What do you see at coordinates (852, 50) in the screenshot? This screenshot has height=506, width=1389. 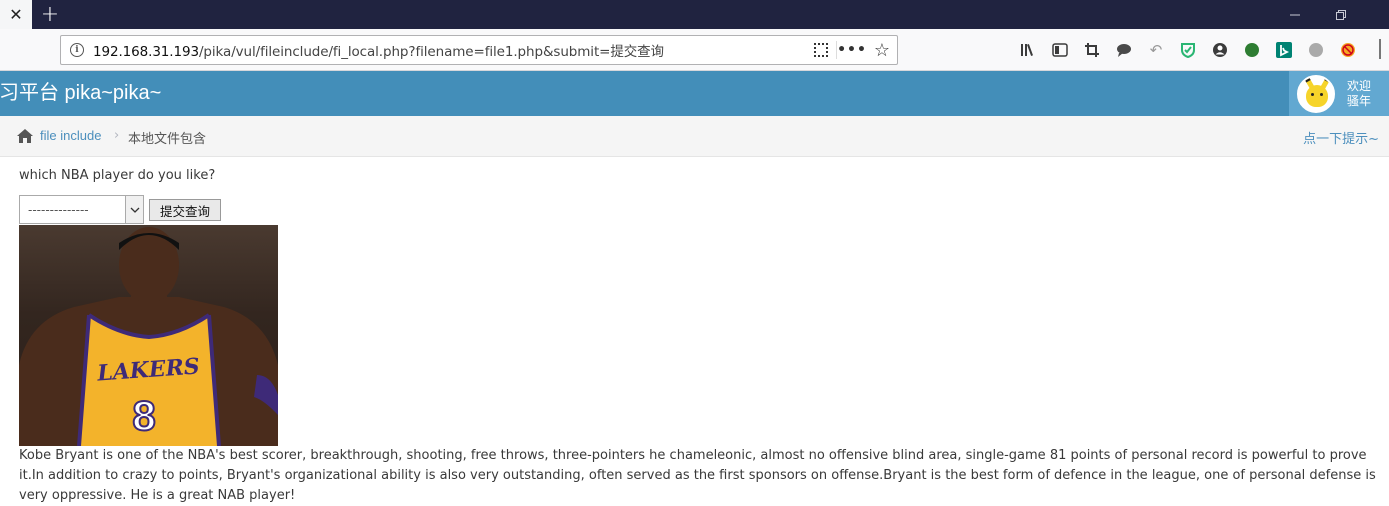 I see `more-actions-icon: •••` at bounding box center [852, 50].